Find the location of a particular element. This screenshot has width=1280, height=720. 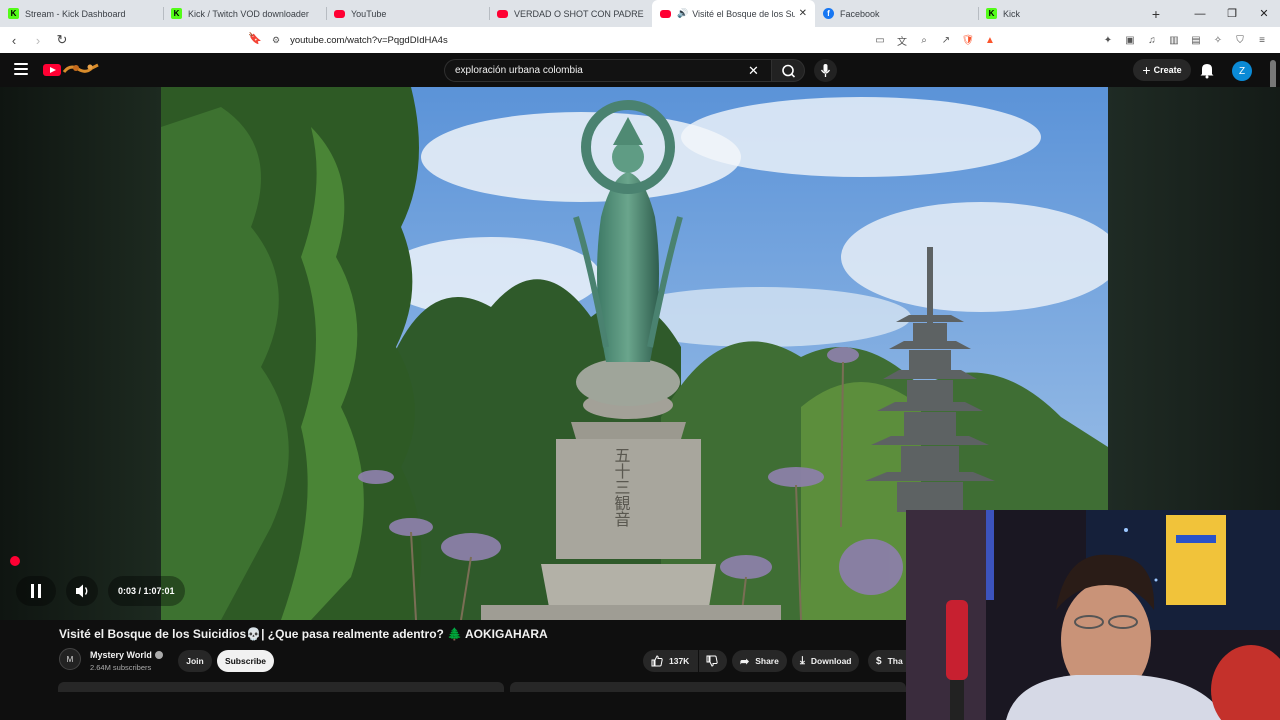

new-tab-button: + is located at coordinates (1156, 13).